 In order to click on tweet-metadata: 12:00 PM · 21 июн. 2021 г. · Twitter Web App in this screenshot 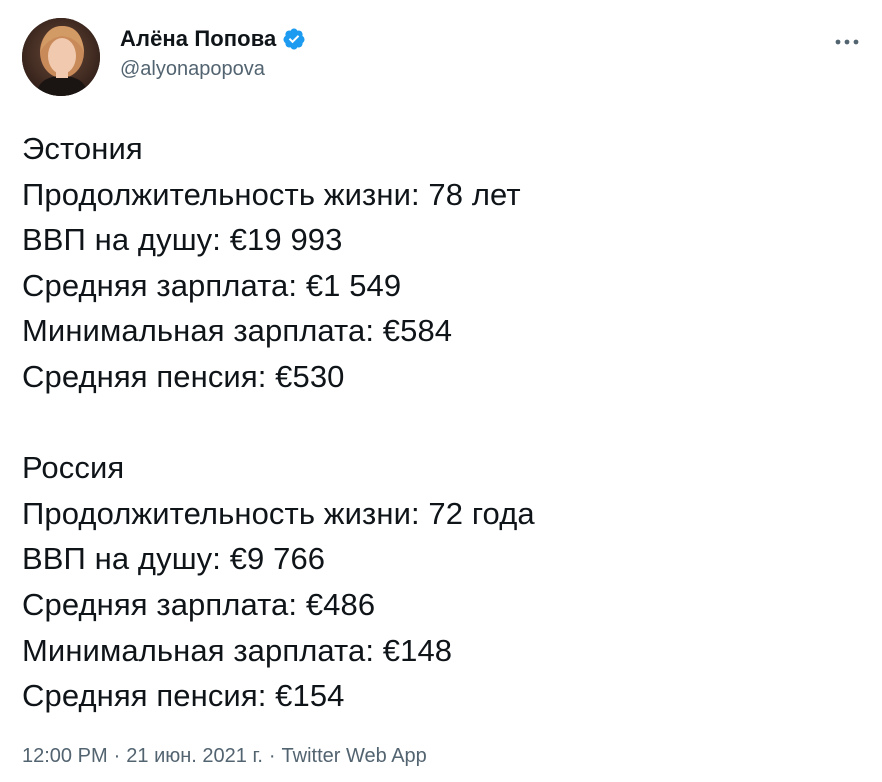, I will do `click(224, 756)`.